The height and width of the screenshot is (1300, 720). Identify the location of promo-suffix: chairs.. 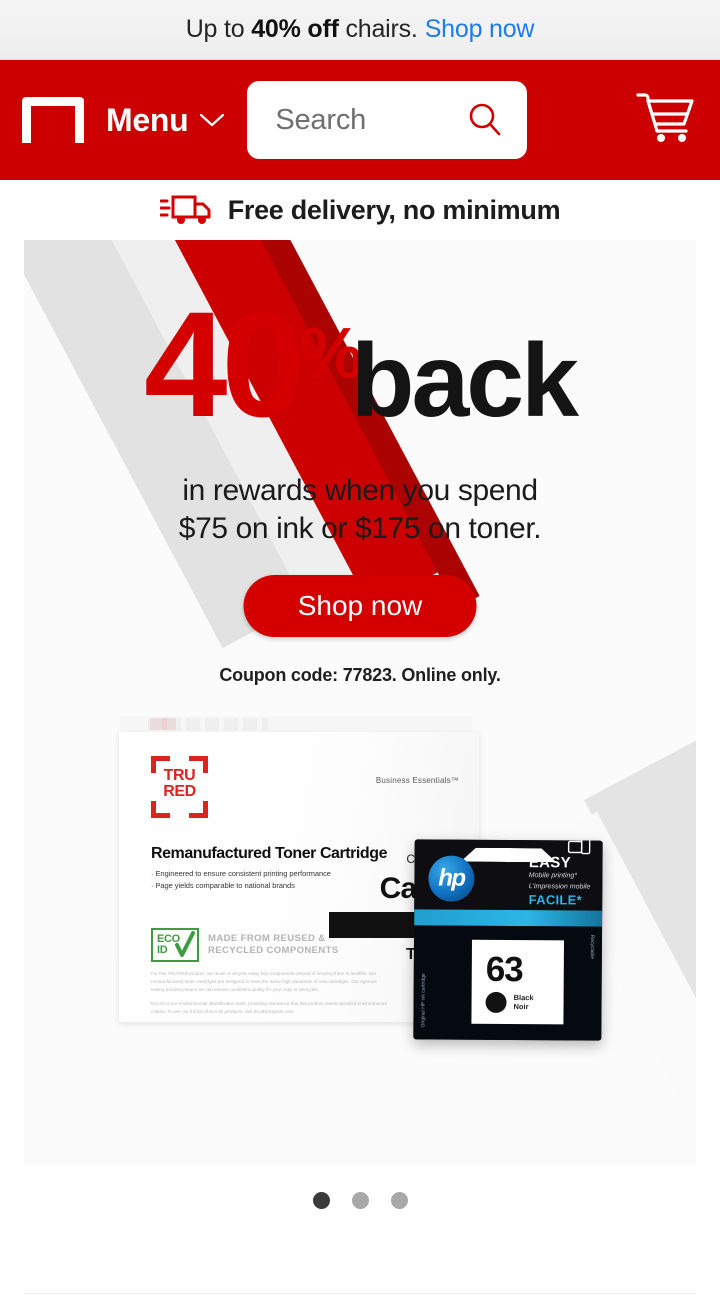
(378, 29).